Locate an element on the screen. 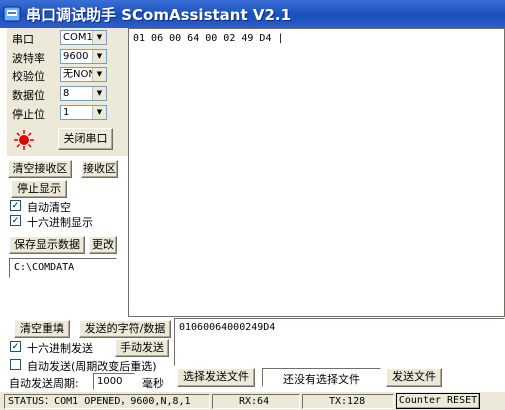 The image size is (505, 410). databits-value: 8 is located at coordinates (66, 93).